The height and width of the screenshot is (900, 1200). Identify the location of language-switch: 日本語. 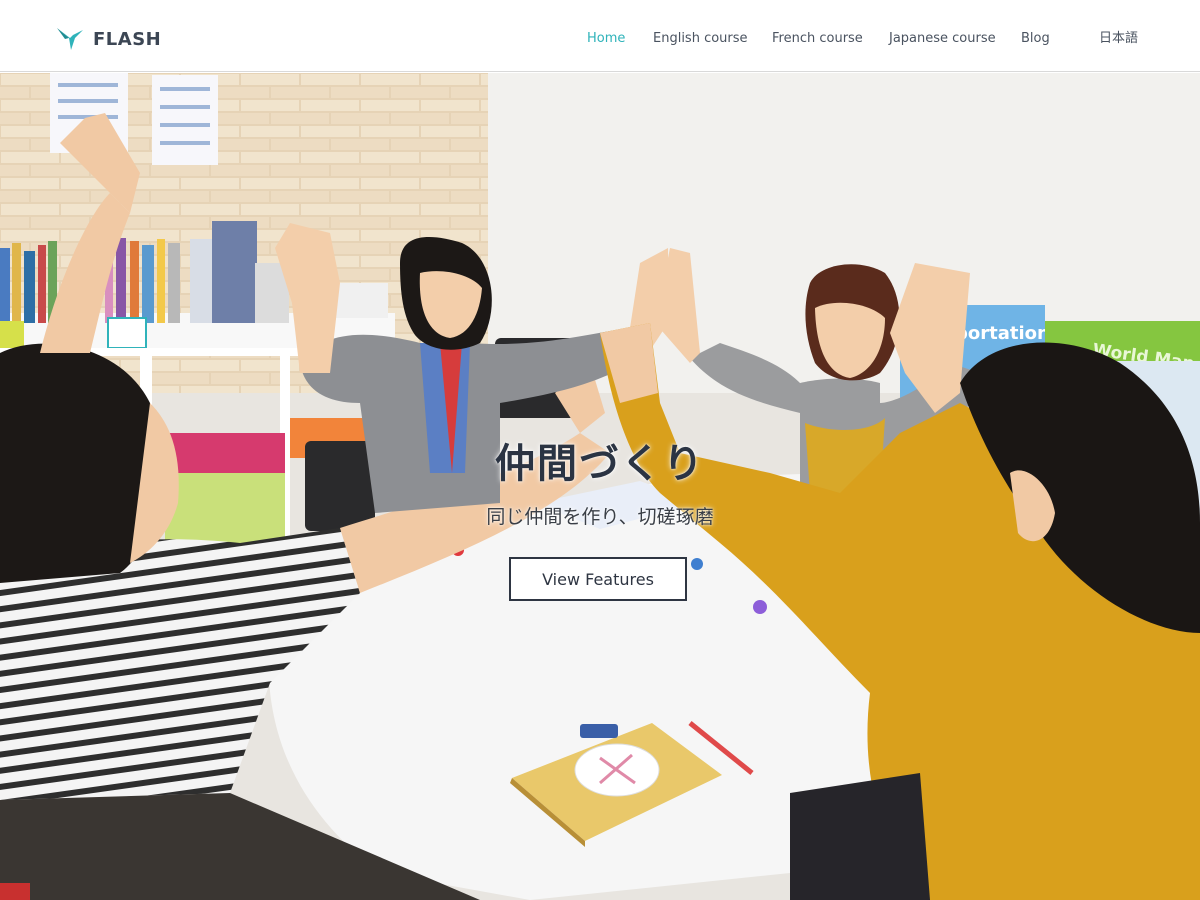
(1118, 39).